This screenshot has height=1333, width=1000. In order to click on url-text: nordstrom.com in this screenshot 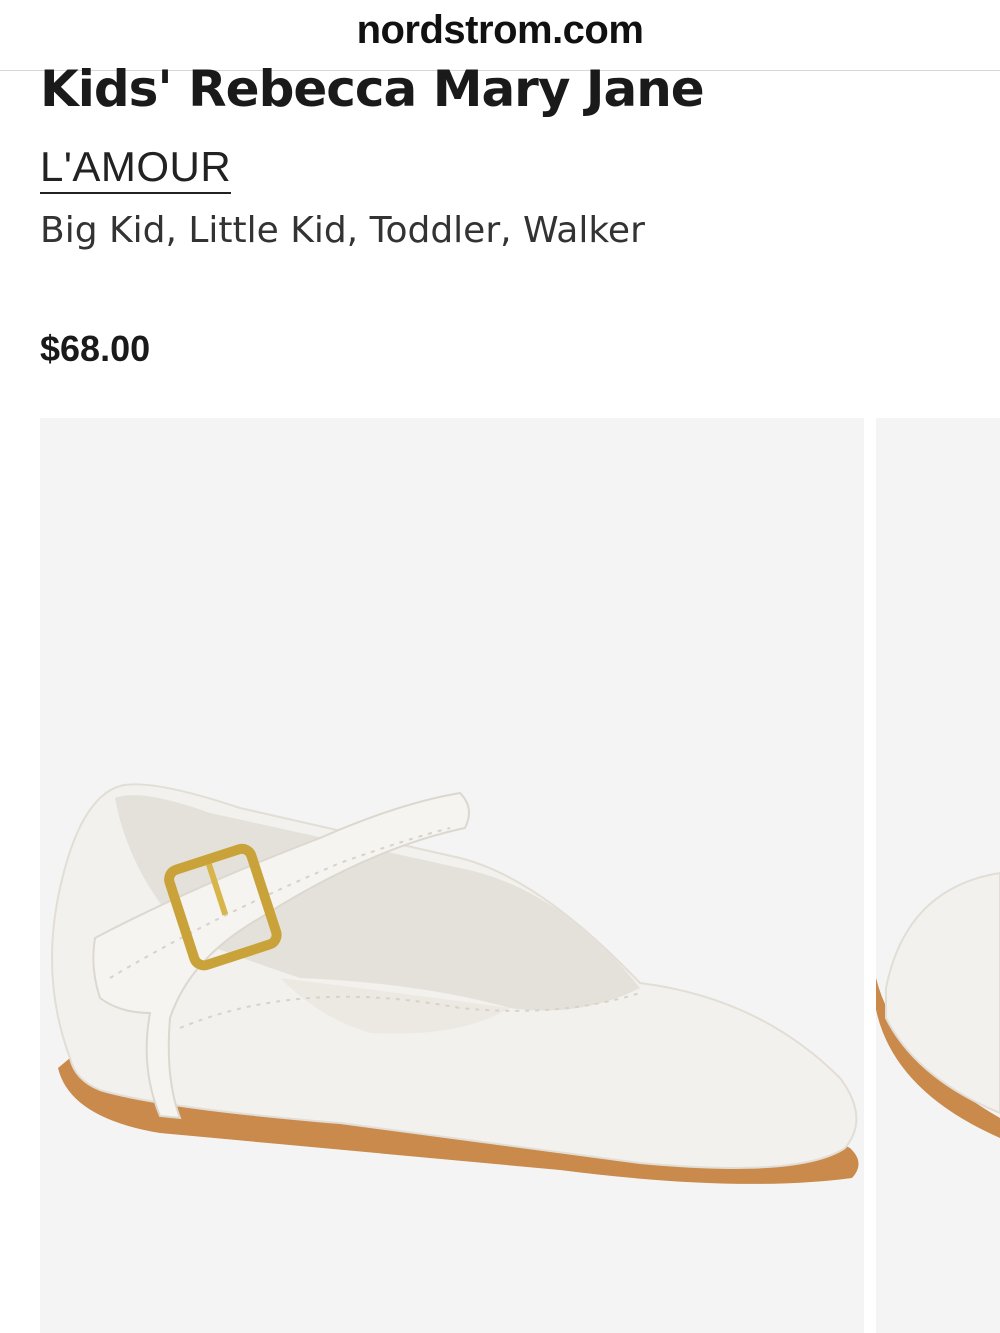, I will do `click(500, 30)`.